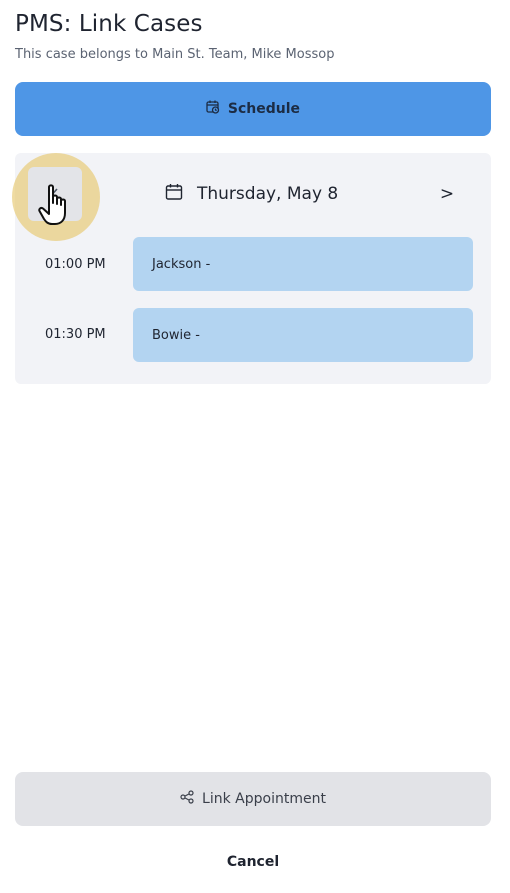 This screenshot has height=893, width=510. Describe the element at coordinates (268, 194) in the screenshot. I see `date-label: Thursday, May 8` at that location.